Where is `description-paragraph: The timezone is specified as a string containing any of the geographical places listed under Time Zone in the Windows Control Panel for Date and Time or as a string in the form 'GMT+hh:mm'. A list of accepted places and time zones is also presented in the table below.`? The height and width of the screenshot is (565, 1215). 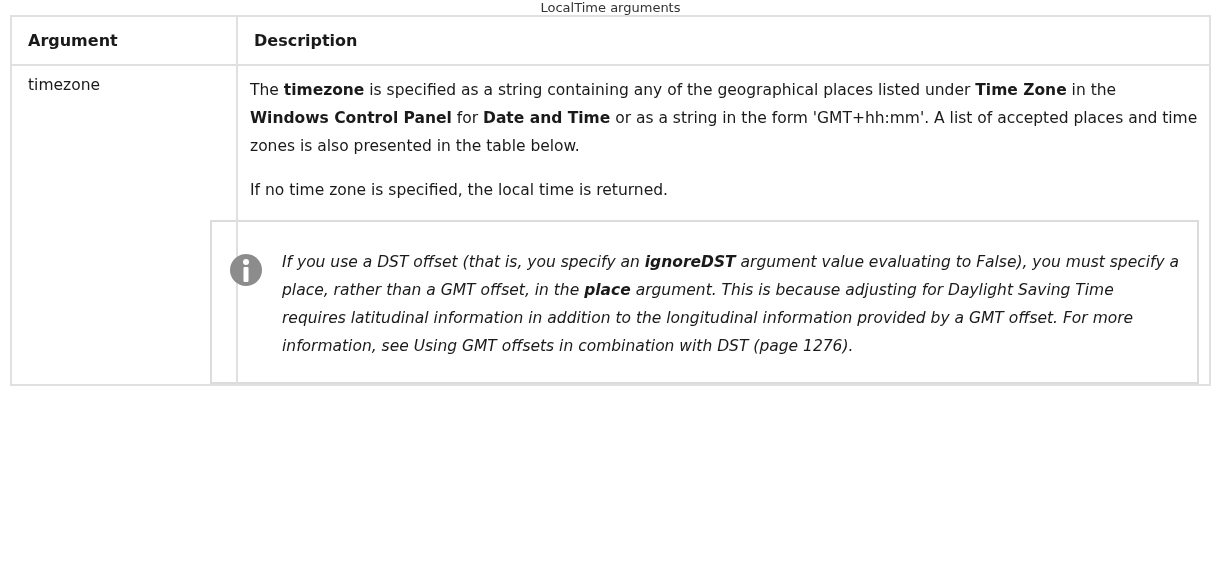
description-paragraph: The timezone is specified as a string containing any of the geographical places listed under Time Zone in the Windows Control Panel for Date and Time or as a string in the form 'GMT+hh:mm'. A list of accepted places and time zones is also presented in the table below. is located at coordinates (724, 118).